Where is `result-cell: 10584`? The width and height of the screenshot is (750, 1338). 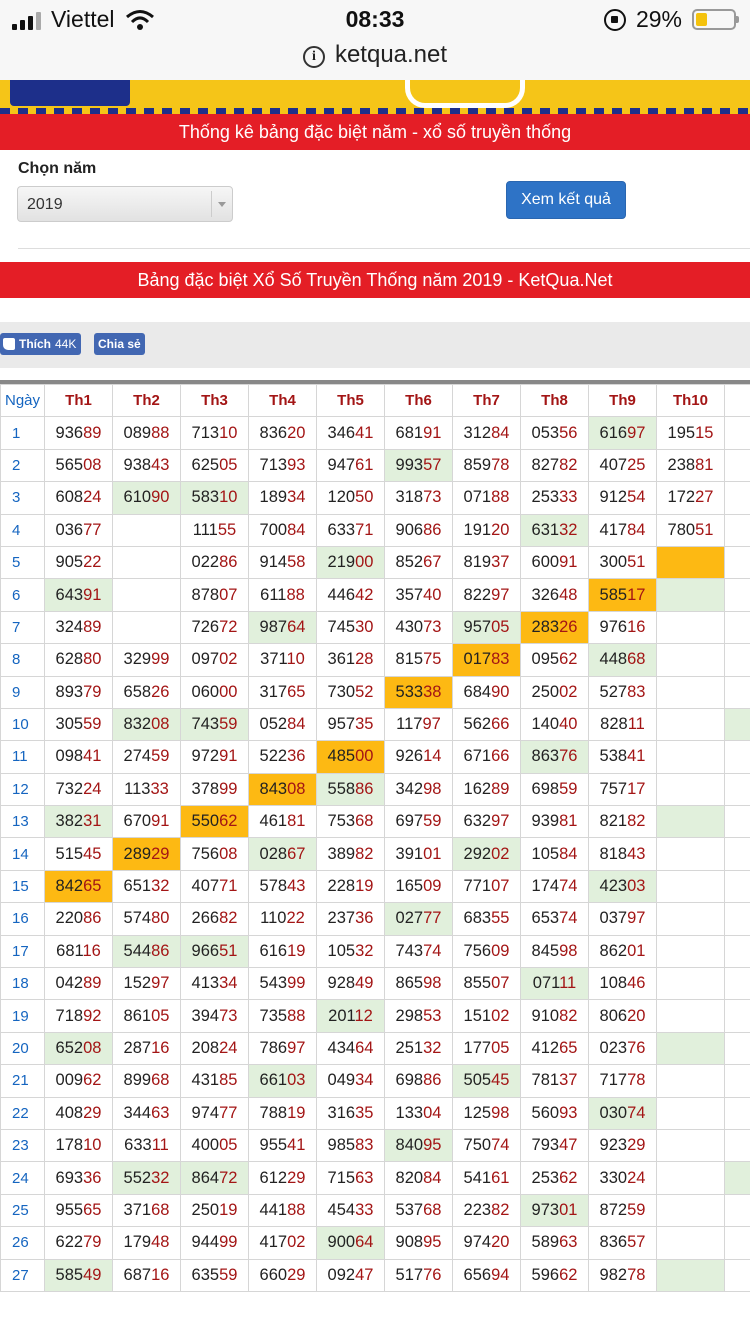 result-cell: 10584 is located at coordinates (555, 854).